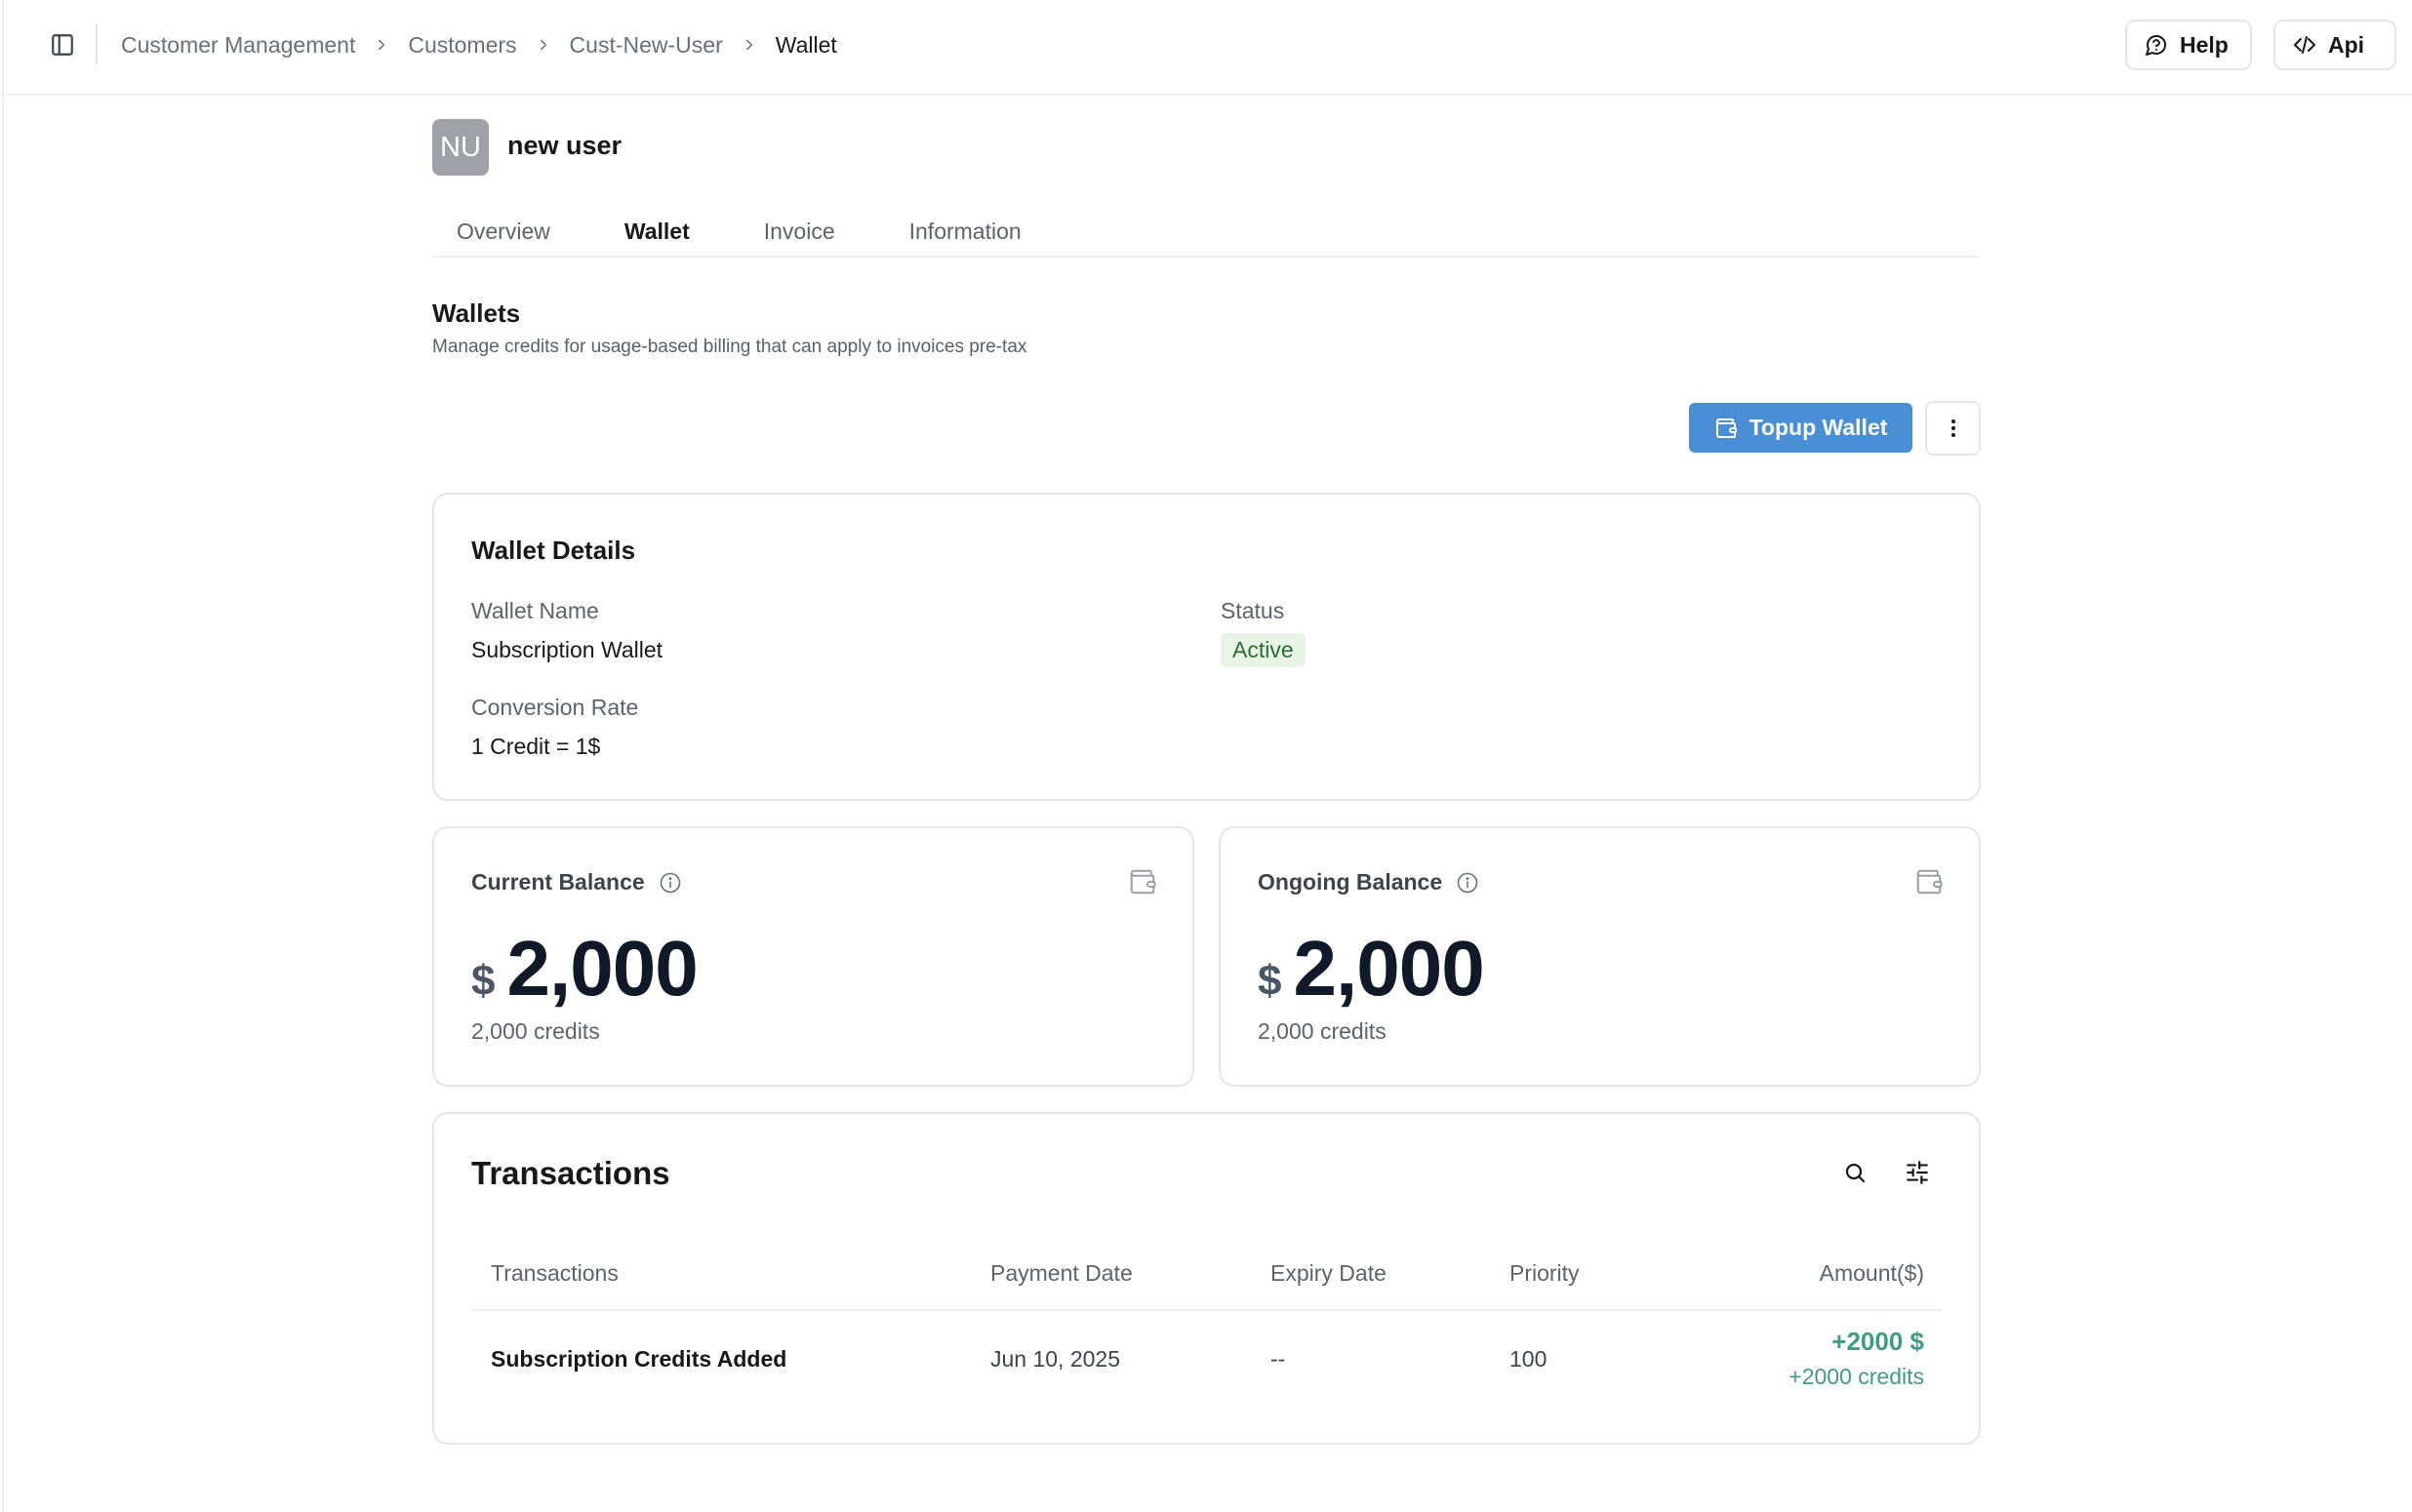 This screenshot has width=2412, height=1512. I want to click on customer-tabs: Overview Wallet Invoice Information, so click(1206, 232).